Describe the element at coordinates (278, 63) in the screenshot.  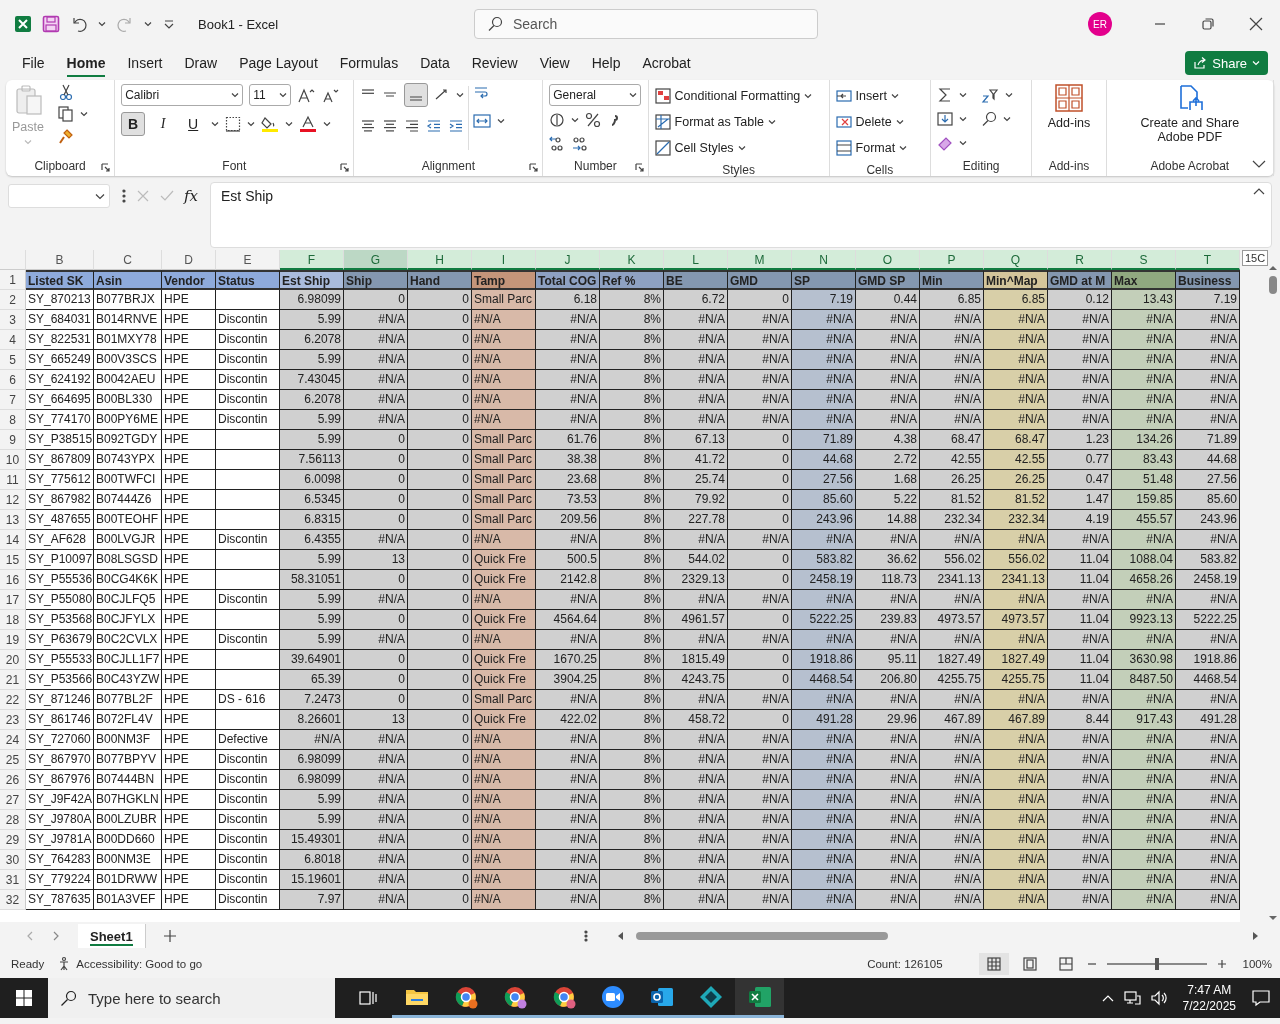
I see `menu-tab: Page Layout` at that location.